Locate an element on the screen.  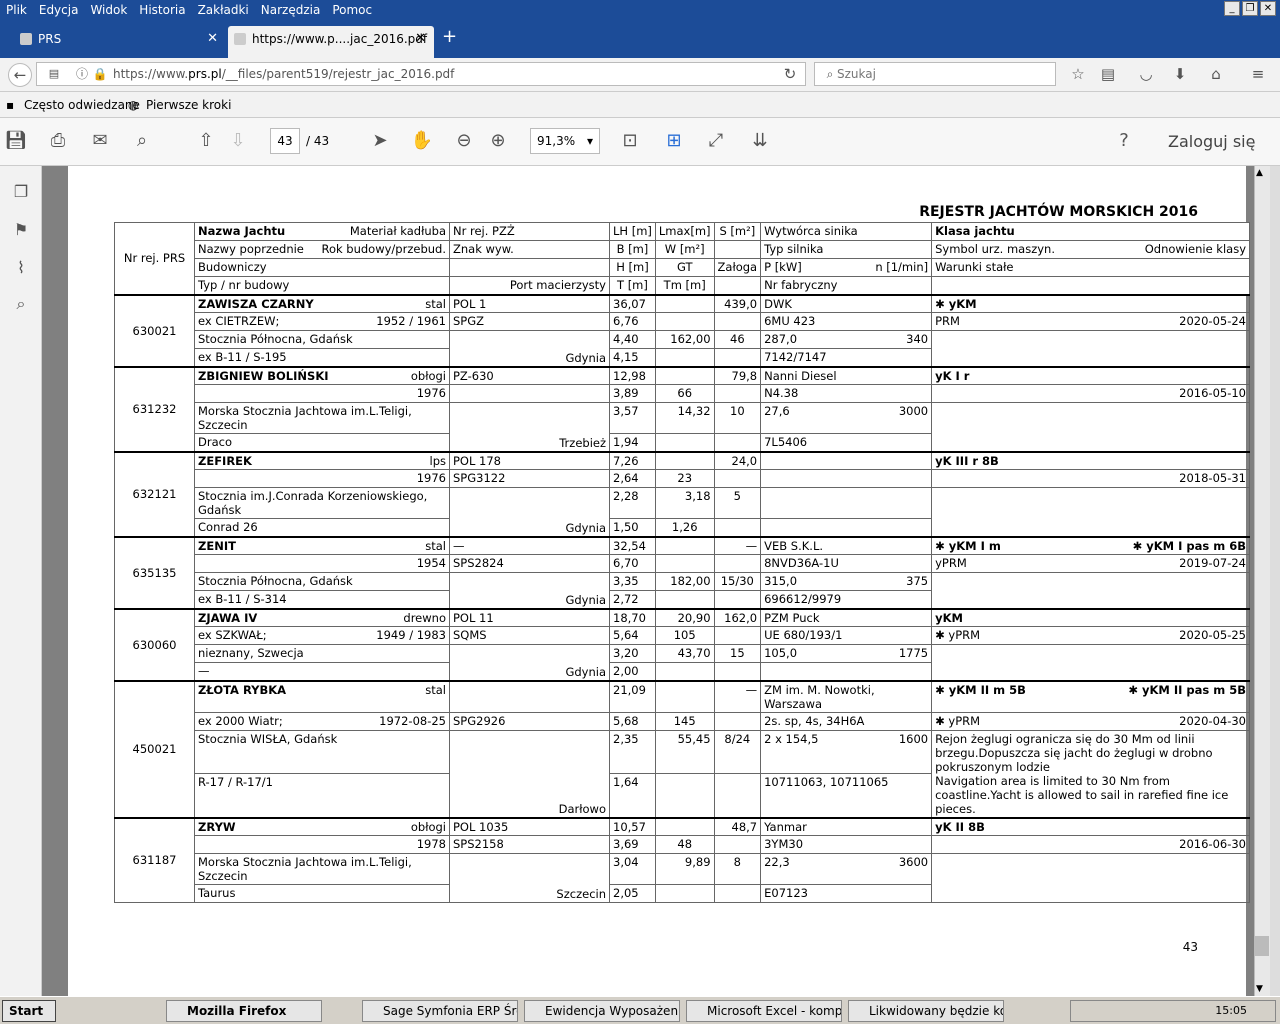
url-path: /__files/parent519/rejestr_jac_2016.pdf is located at coordinates (338, 74).